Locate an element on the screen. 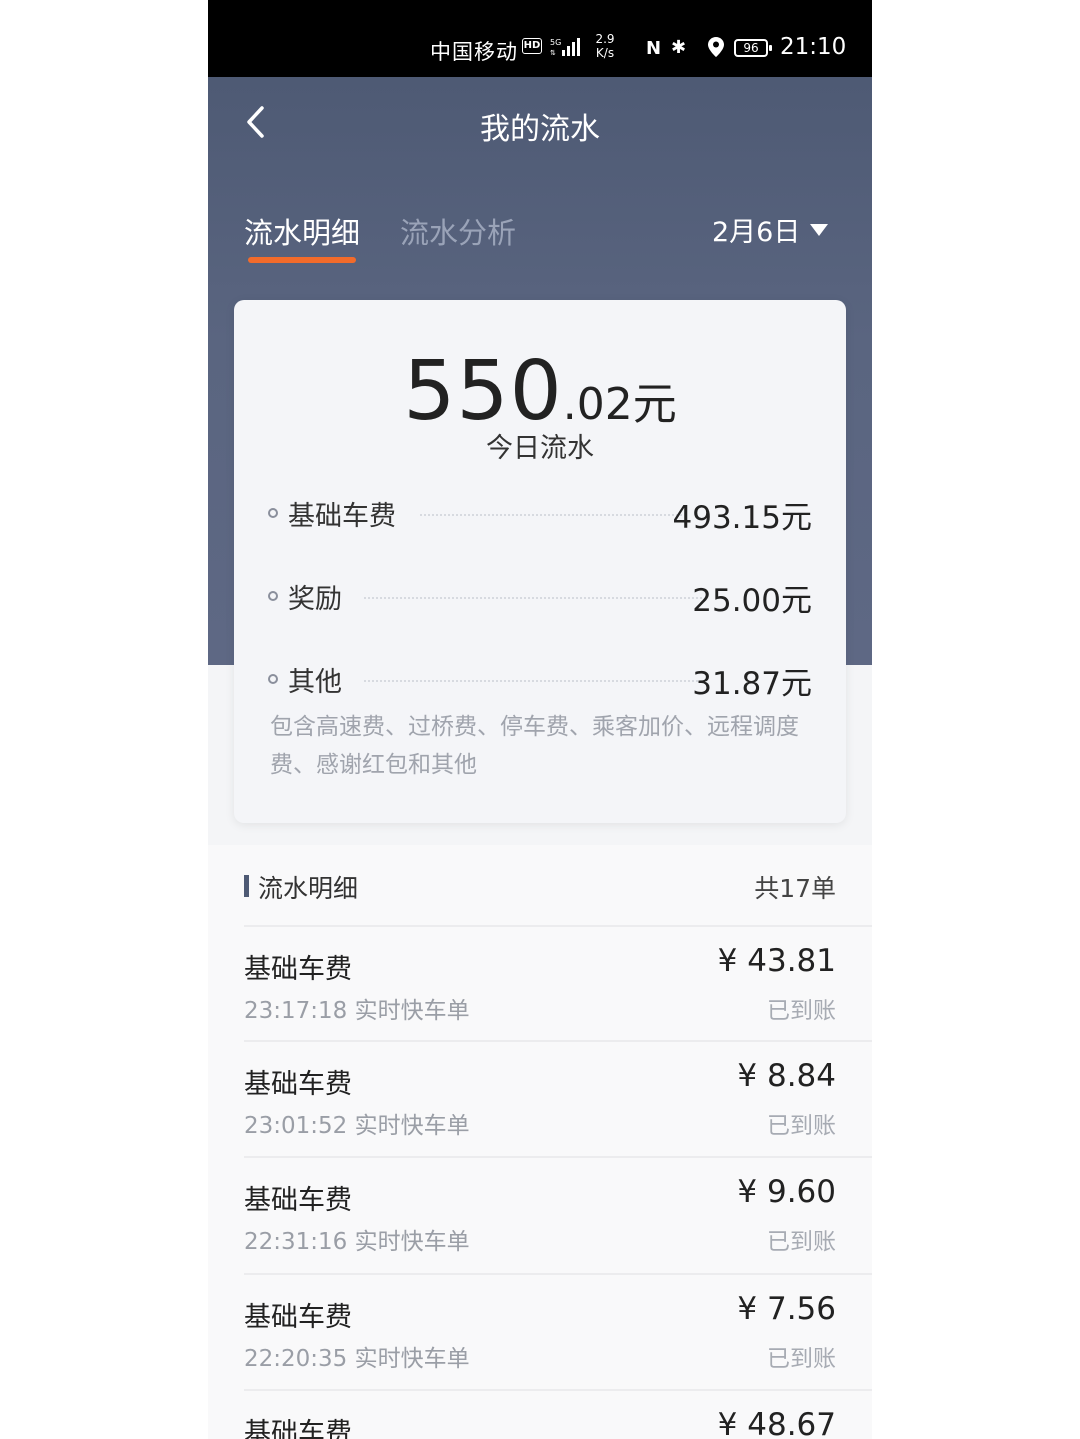 This screenshot has width=1080, height=1439. page-title: 我的流水 is located at coordinates (540, 129).